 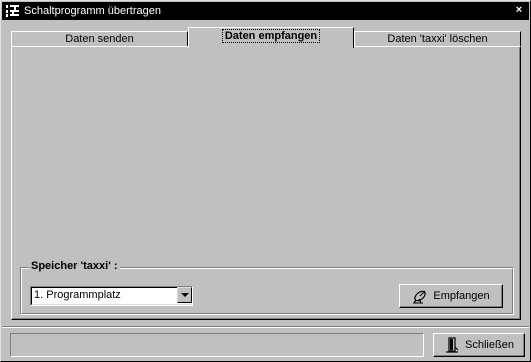 I want to click on program-slot-select: 1. Programmplatz, so click(x=111, y=296).